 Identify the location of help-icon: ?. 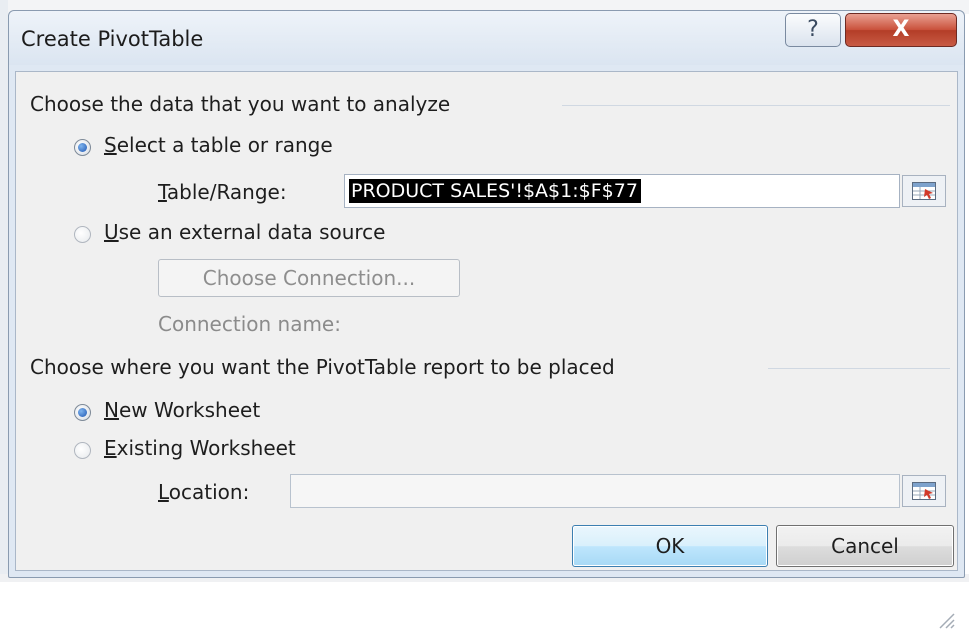
(813, 29).